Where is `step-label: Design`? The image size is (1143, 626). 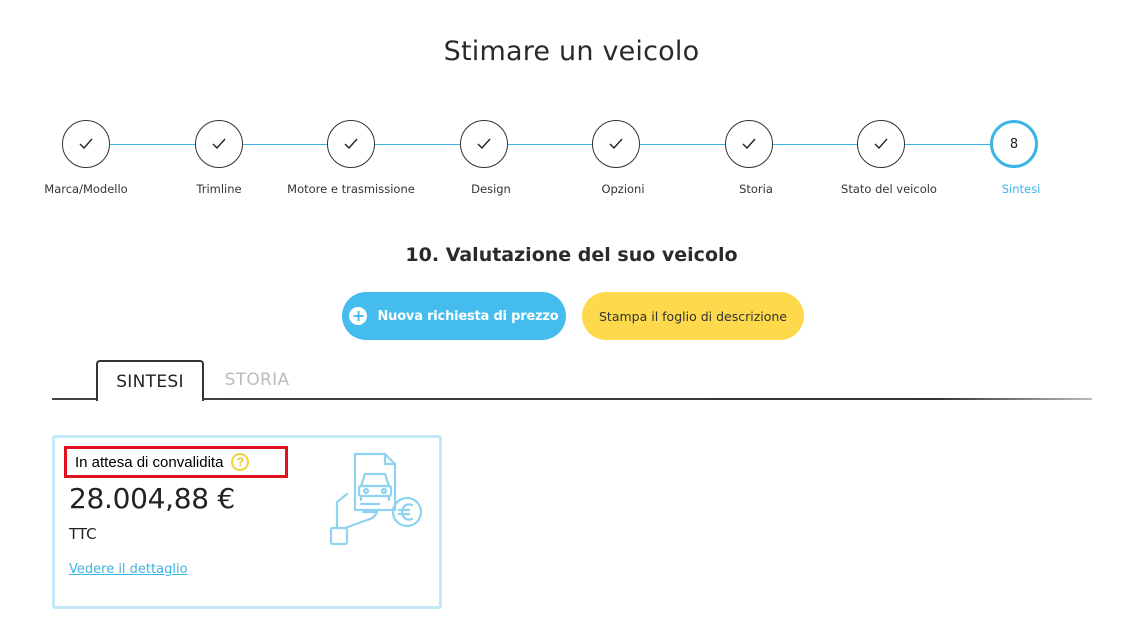
step-label: Design is located at coordinates (491, 189).